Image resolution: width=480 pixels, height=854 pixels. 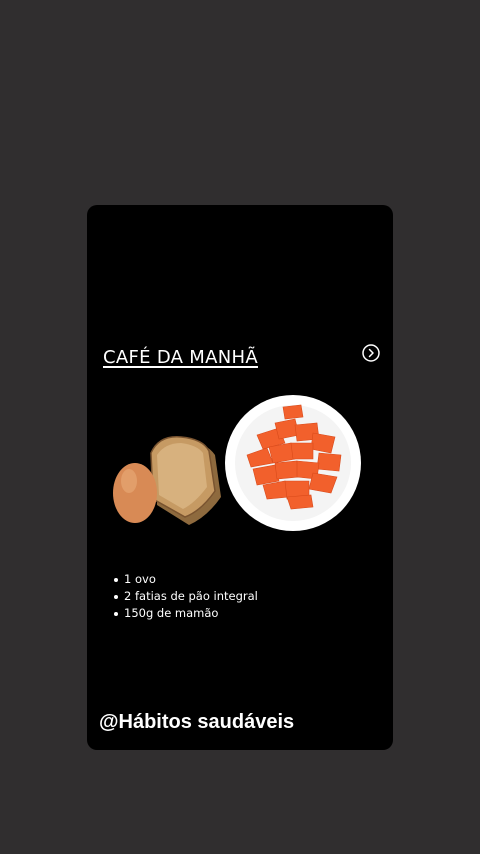 What do you see at coordinates (293, 463) in the screenshot?
I see `papaya-plate-image` at bounding box center [293, 463].